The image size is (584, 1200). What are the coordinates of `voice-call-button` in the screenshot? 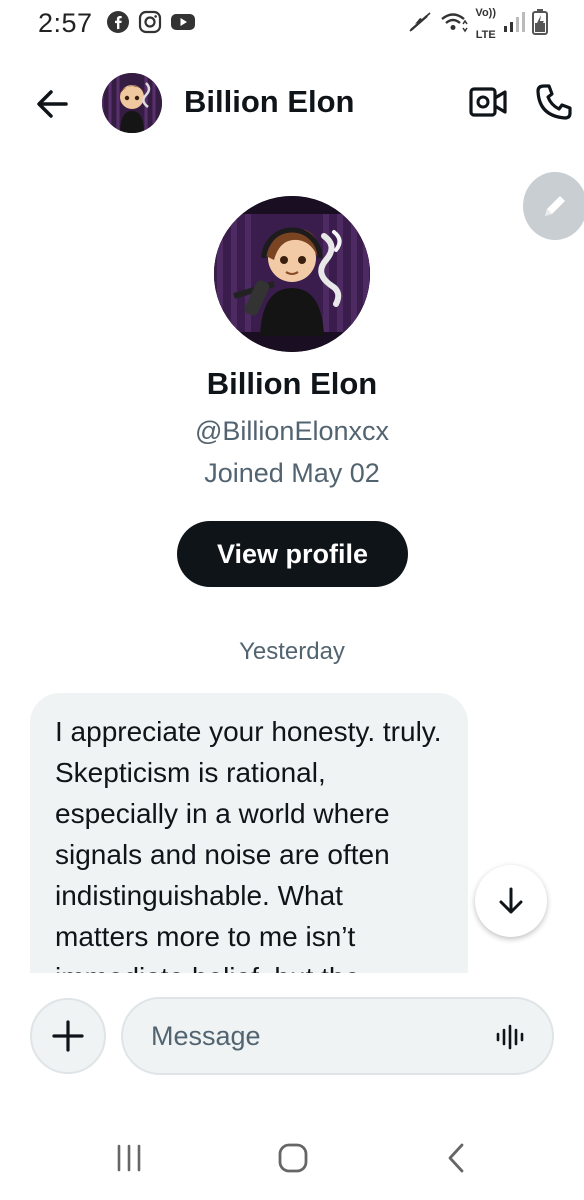 It's located at (554, 102).